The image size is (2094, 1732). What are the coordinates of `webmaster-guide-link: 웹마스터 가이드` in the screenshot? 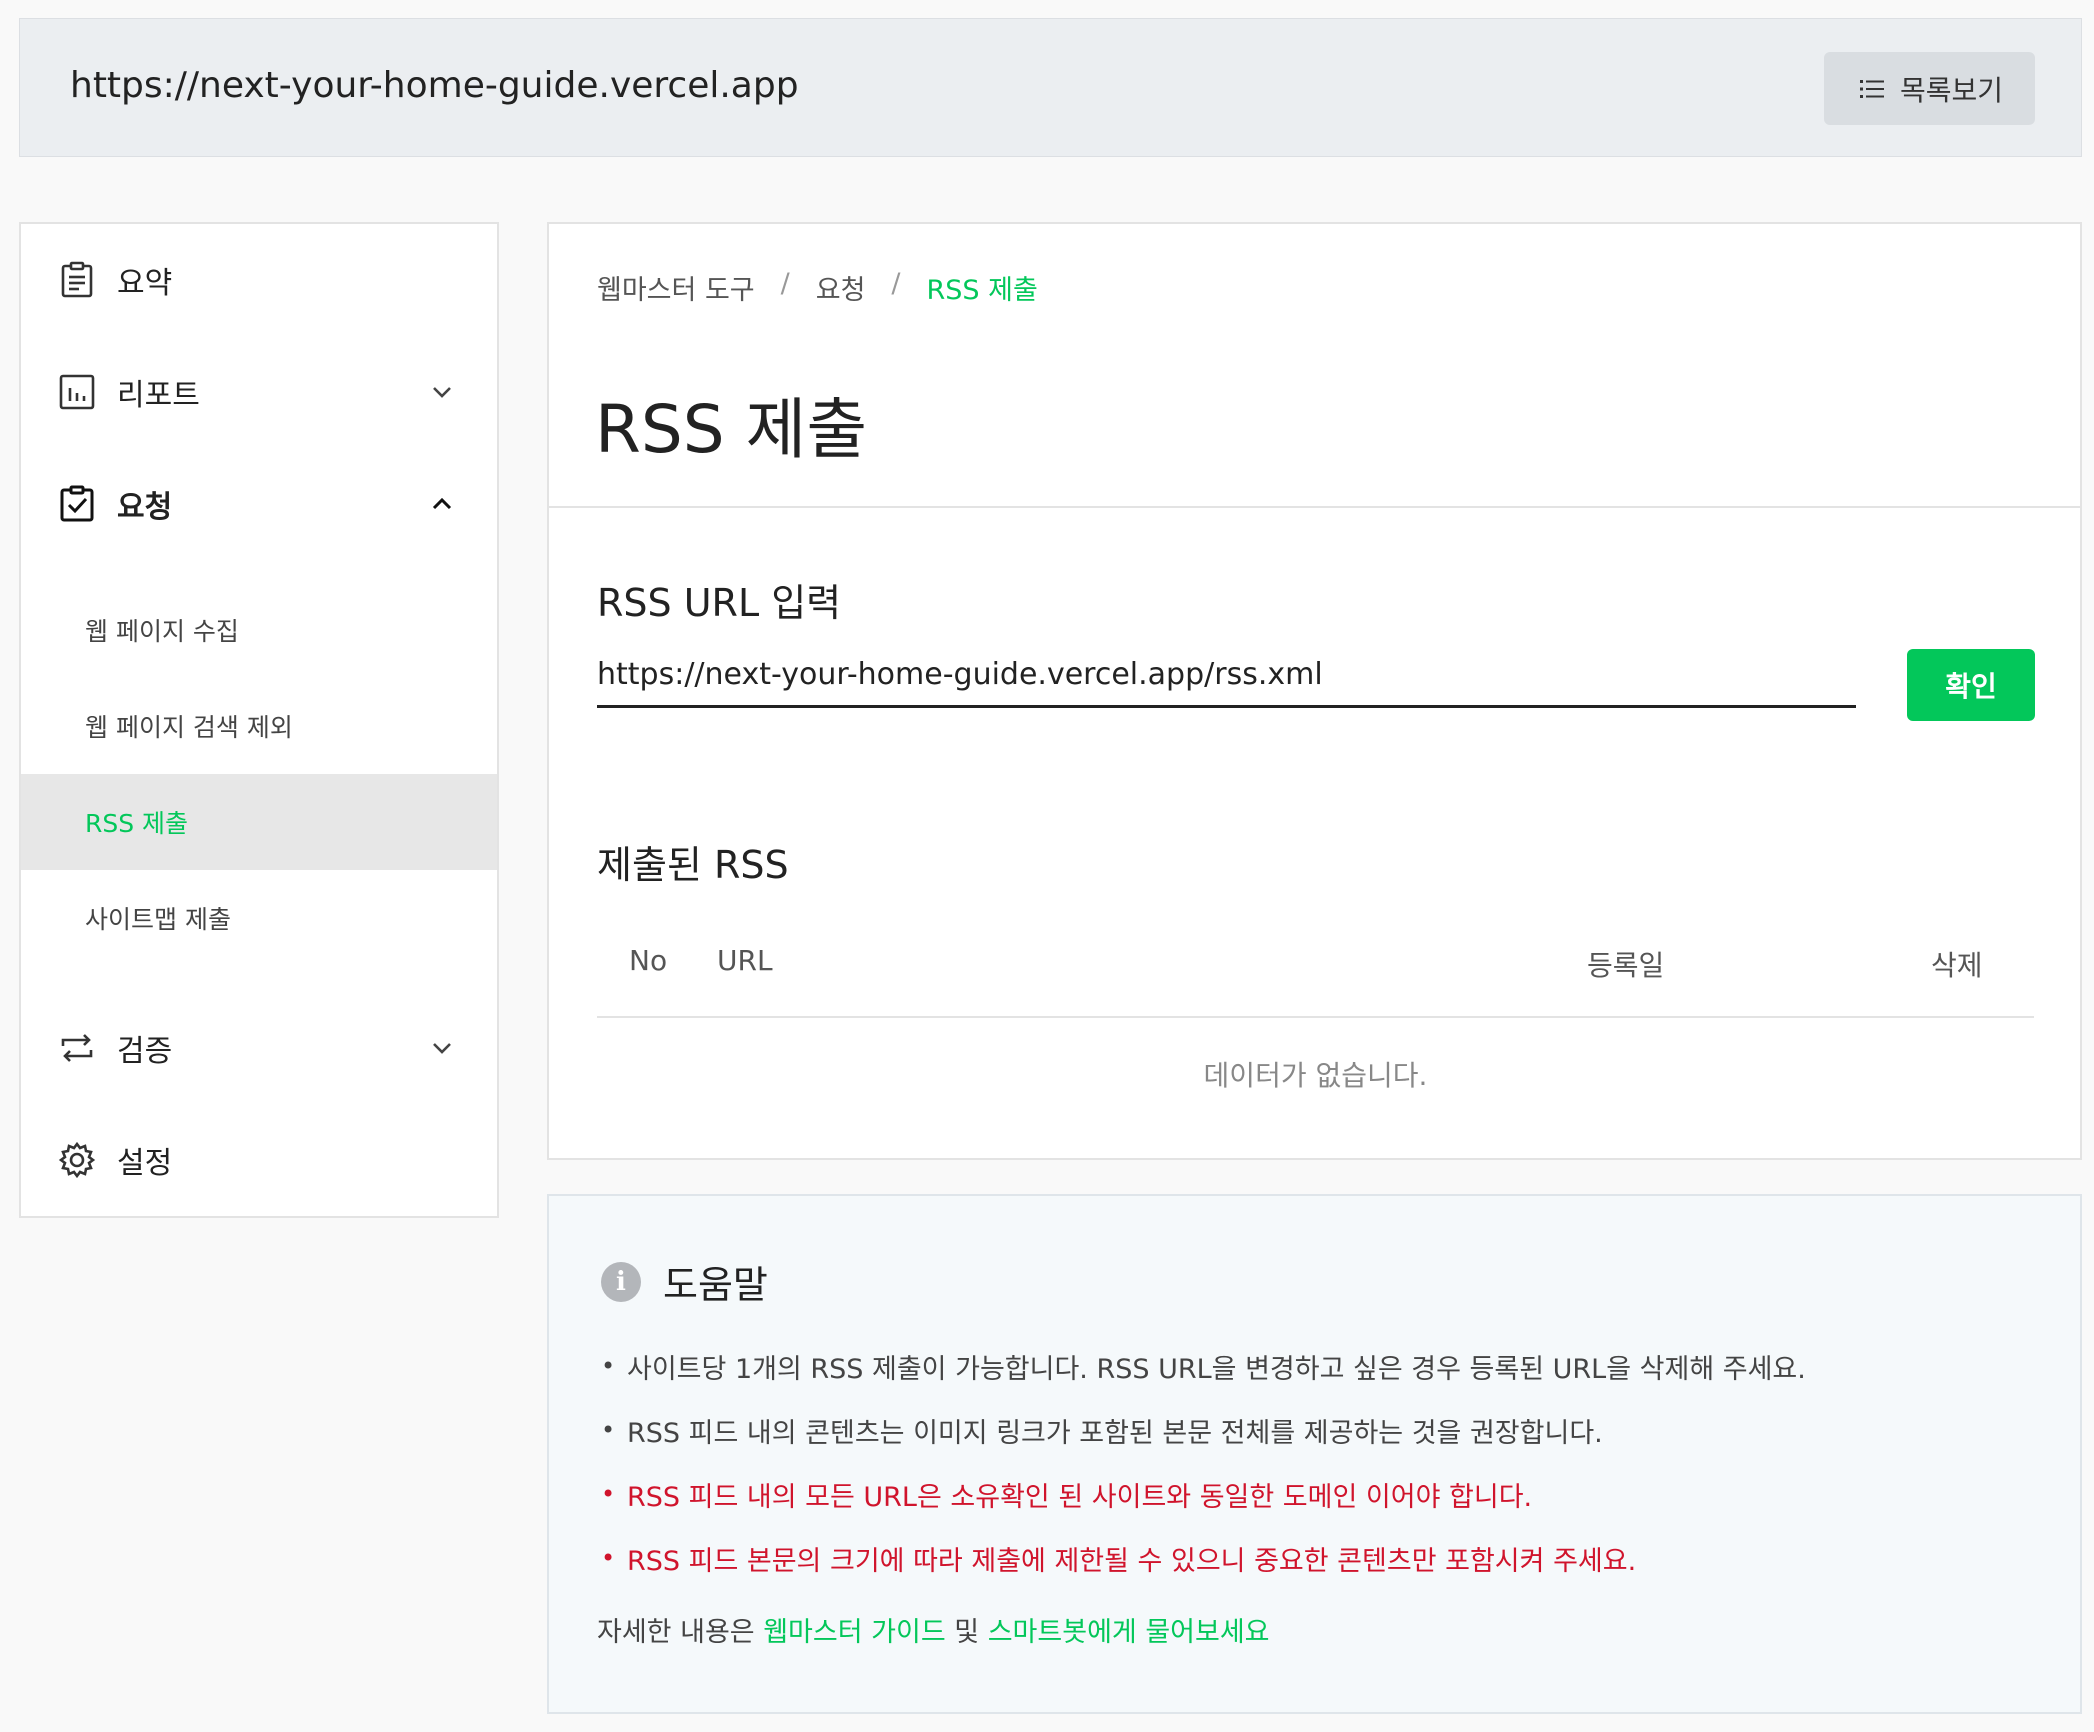 It's located at (854, 1632).